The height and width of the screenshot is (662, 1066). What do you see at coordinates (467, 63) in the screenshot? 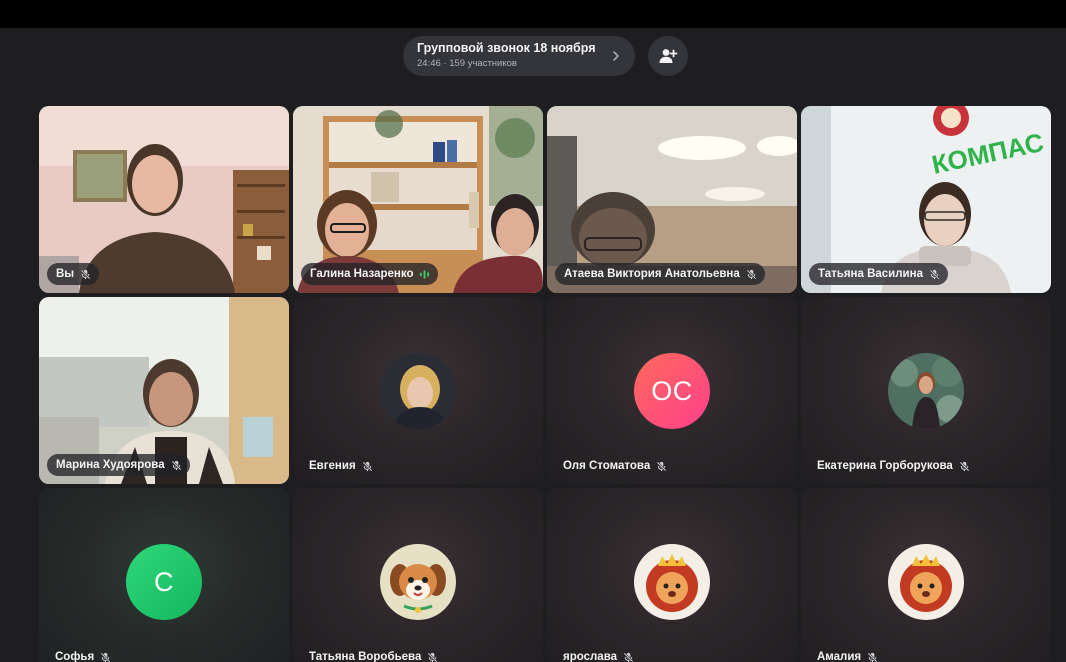
I see `call-duration-participants: 24:46 · 159 участников` at bounding box center [467, 63].